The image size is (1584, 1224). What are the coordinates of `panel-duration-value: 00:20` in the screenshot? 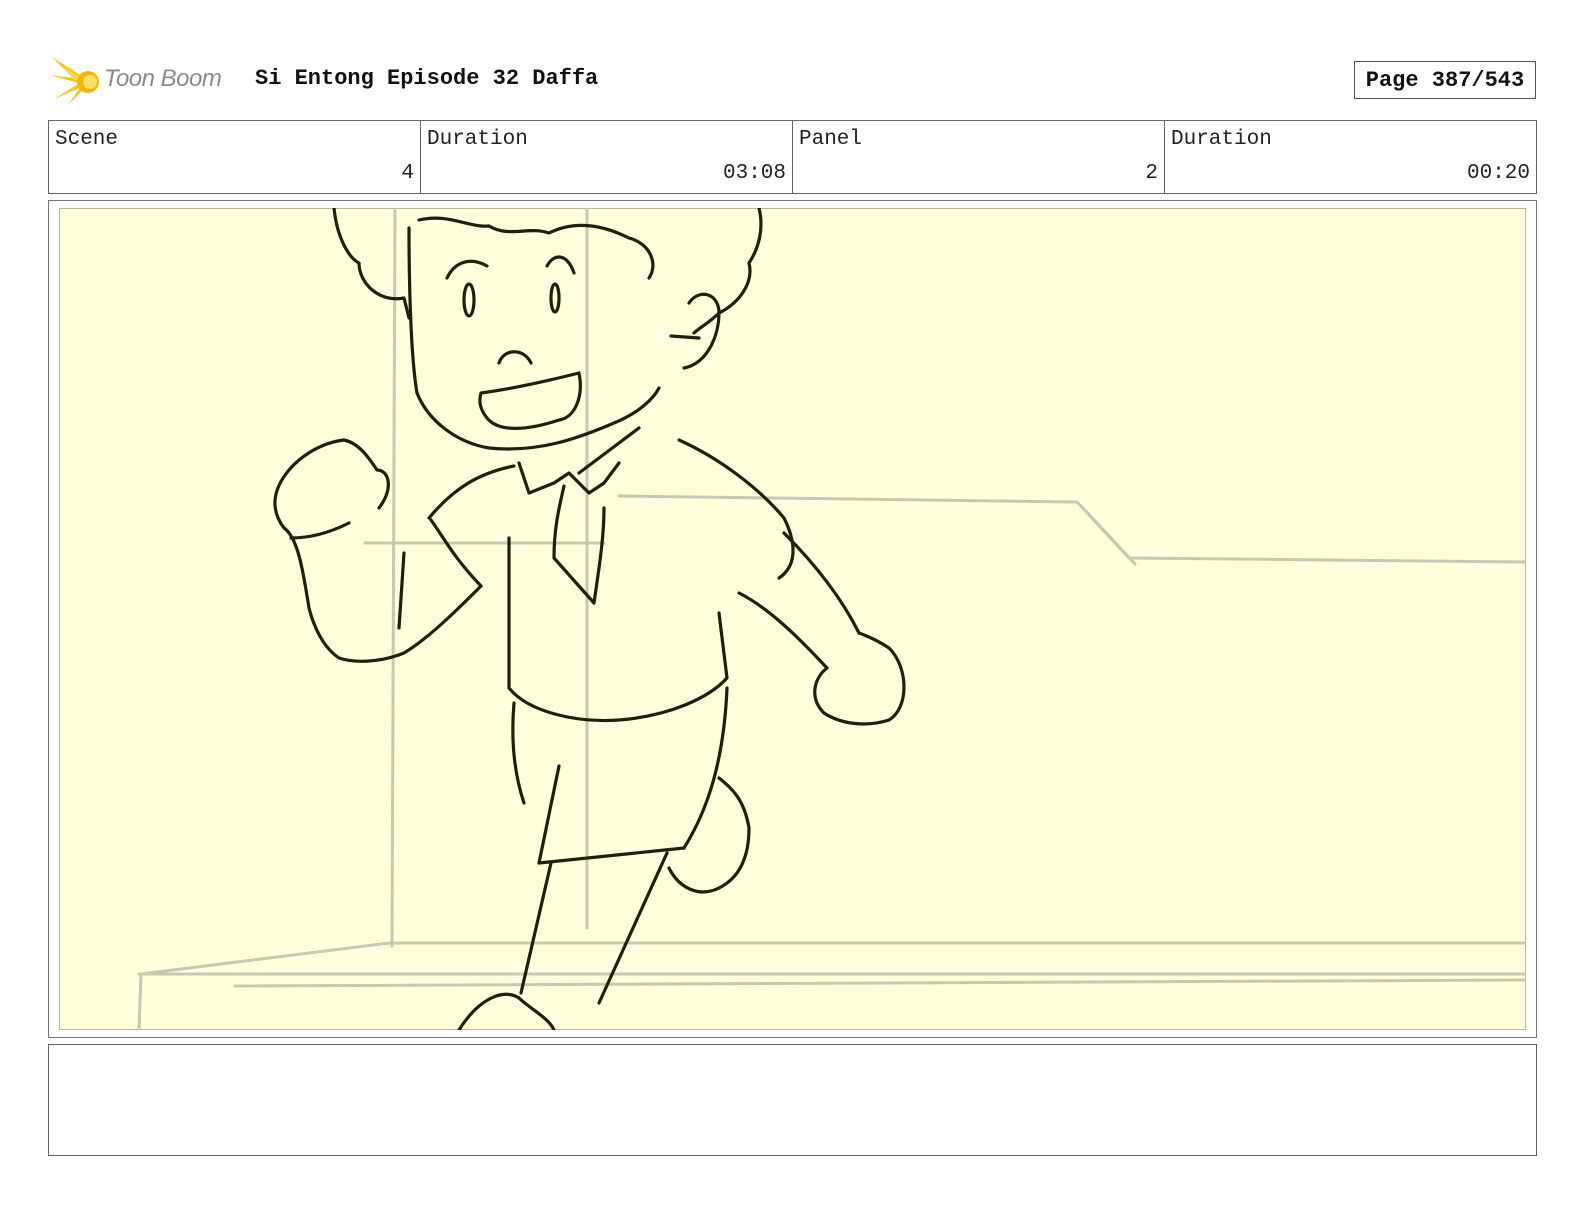 It's located at (1498, 173).